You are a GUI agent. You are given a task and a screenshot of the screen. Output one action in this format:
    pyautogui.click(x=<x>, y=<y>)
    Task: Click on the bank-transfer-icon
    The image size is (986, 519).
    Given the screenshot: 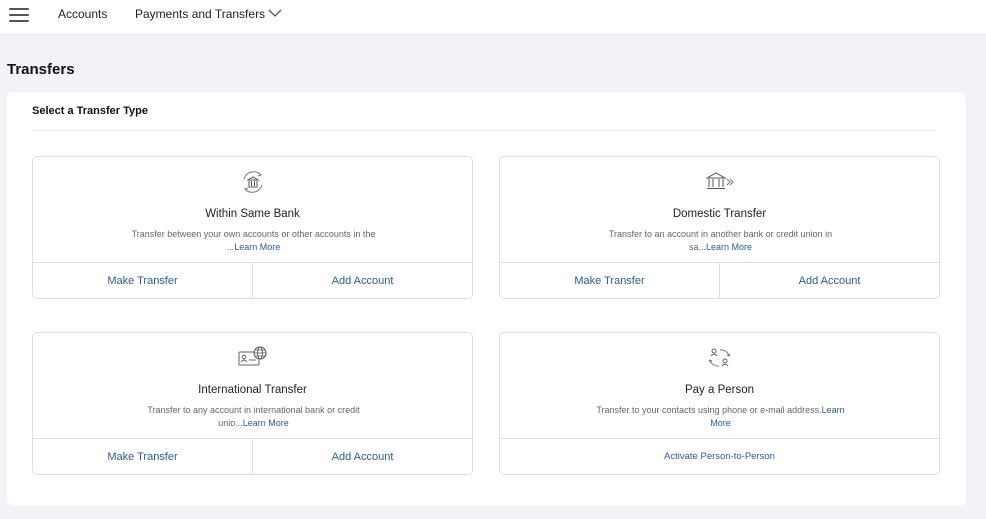 What is the action you would take?
    pyautogui.click(x=252, y=182)
    